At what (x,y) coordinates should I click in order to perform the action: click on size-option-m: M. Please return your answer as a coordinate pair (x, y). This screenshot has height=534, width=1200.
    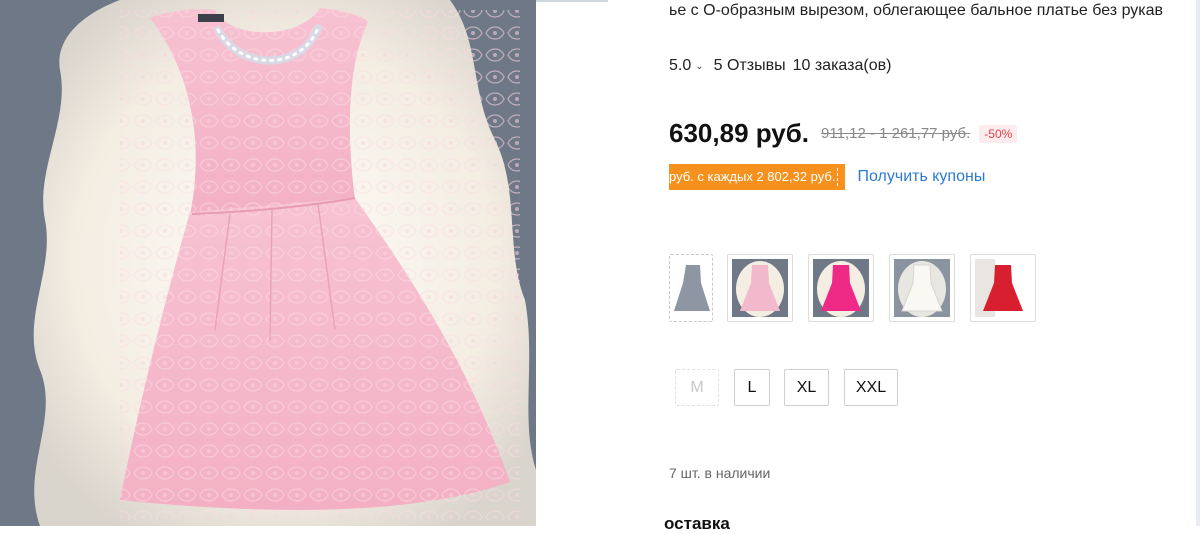
    Looking at the image, I should click on (697, 387).